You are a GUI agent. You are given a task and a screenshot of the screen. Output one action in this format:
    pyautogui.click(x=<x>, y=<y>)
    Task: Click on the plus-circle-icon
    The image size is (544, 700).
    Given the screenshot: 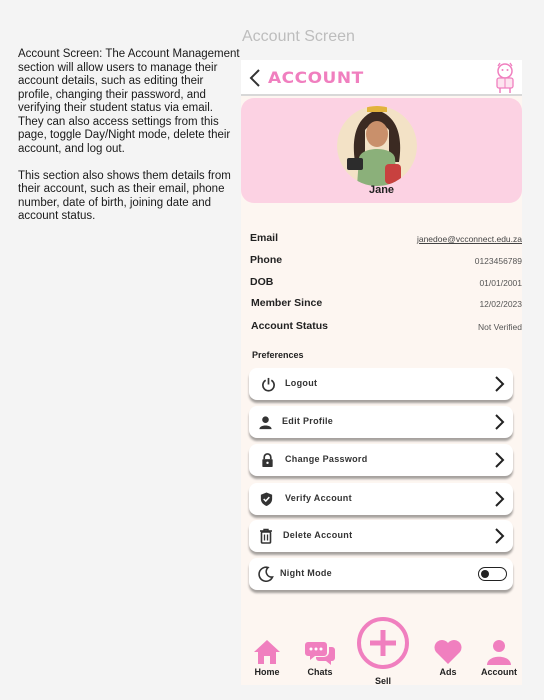 What is the action you would take?
    pyautogui.click(x=383, y=643)
    